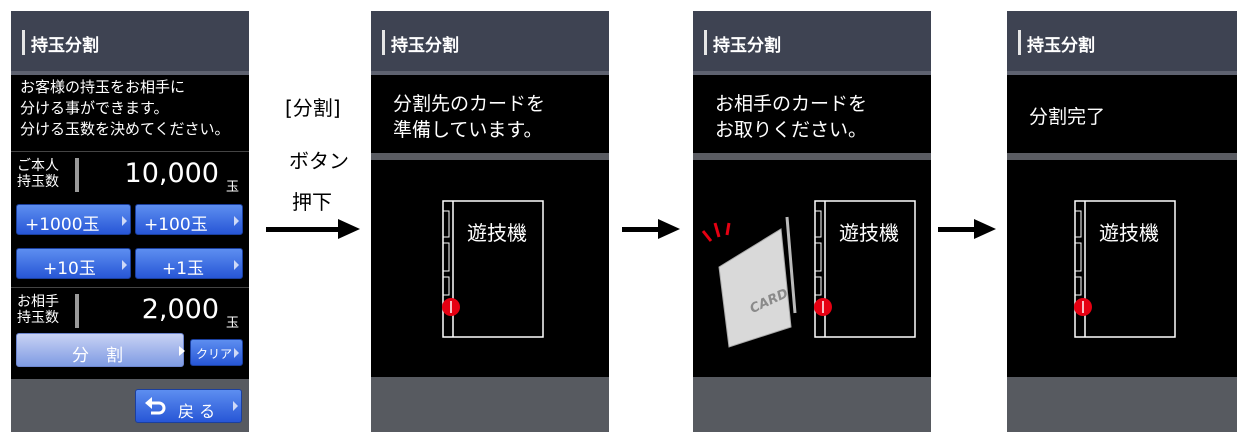 The width and height of the screenshot is (1237, 432). I want to click on split-button: 分 割, so click(100, 350).